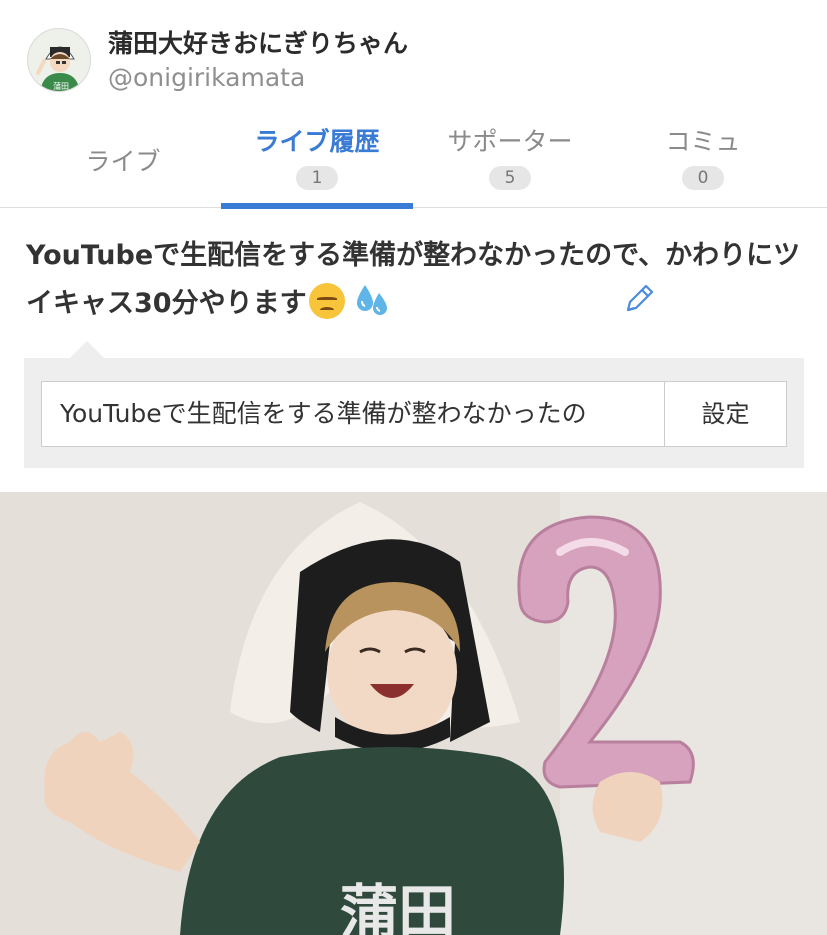 Image resolution: width=827 pixels, height=935 pixels. Describe the element at coordinates (703, 141) in the screenshot. I see `tab-community-label: コミュ` at that location.